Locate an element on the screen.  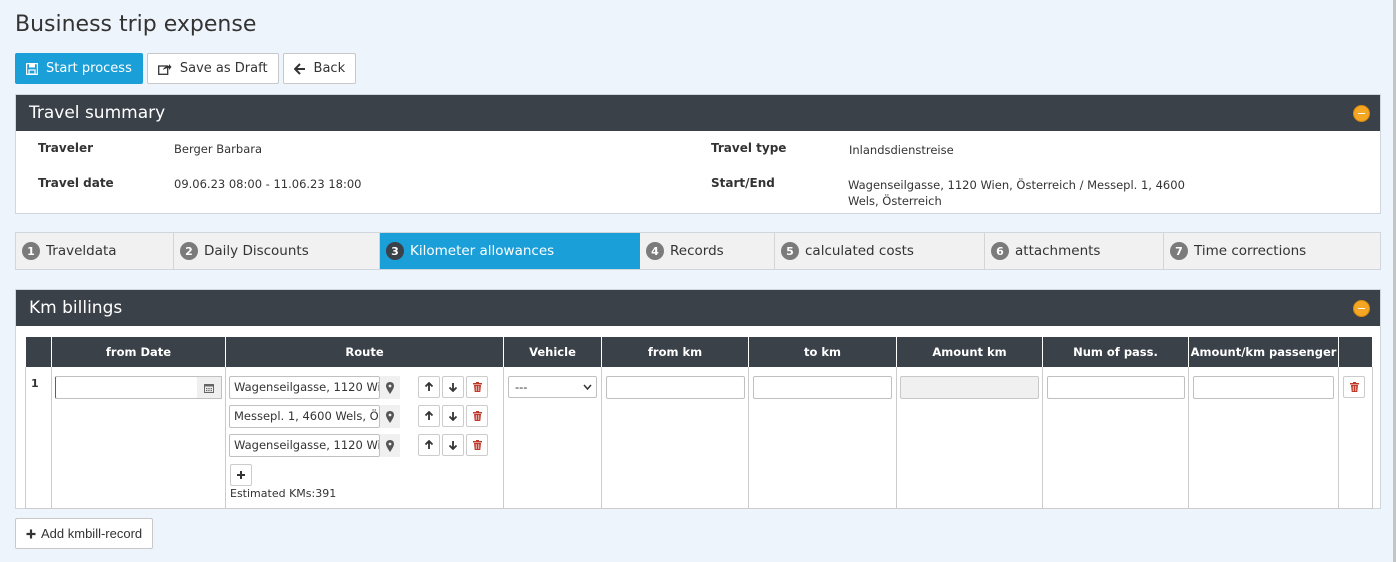
km-billings-title: Km billings is located at coordinates (76, 308).